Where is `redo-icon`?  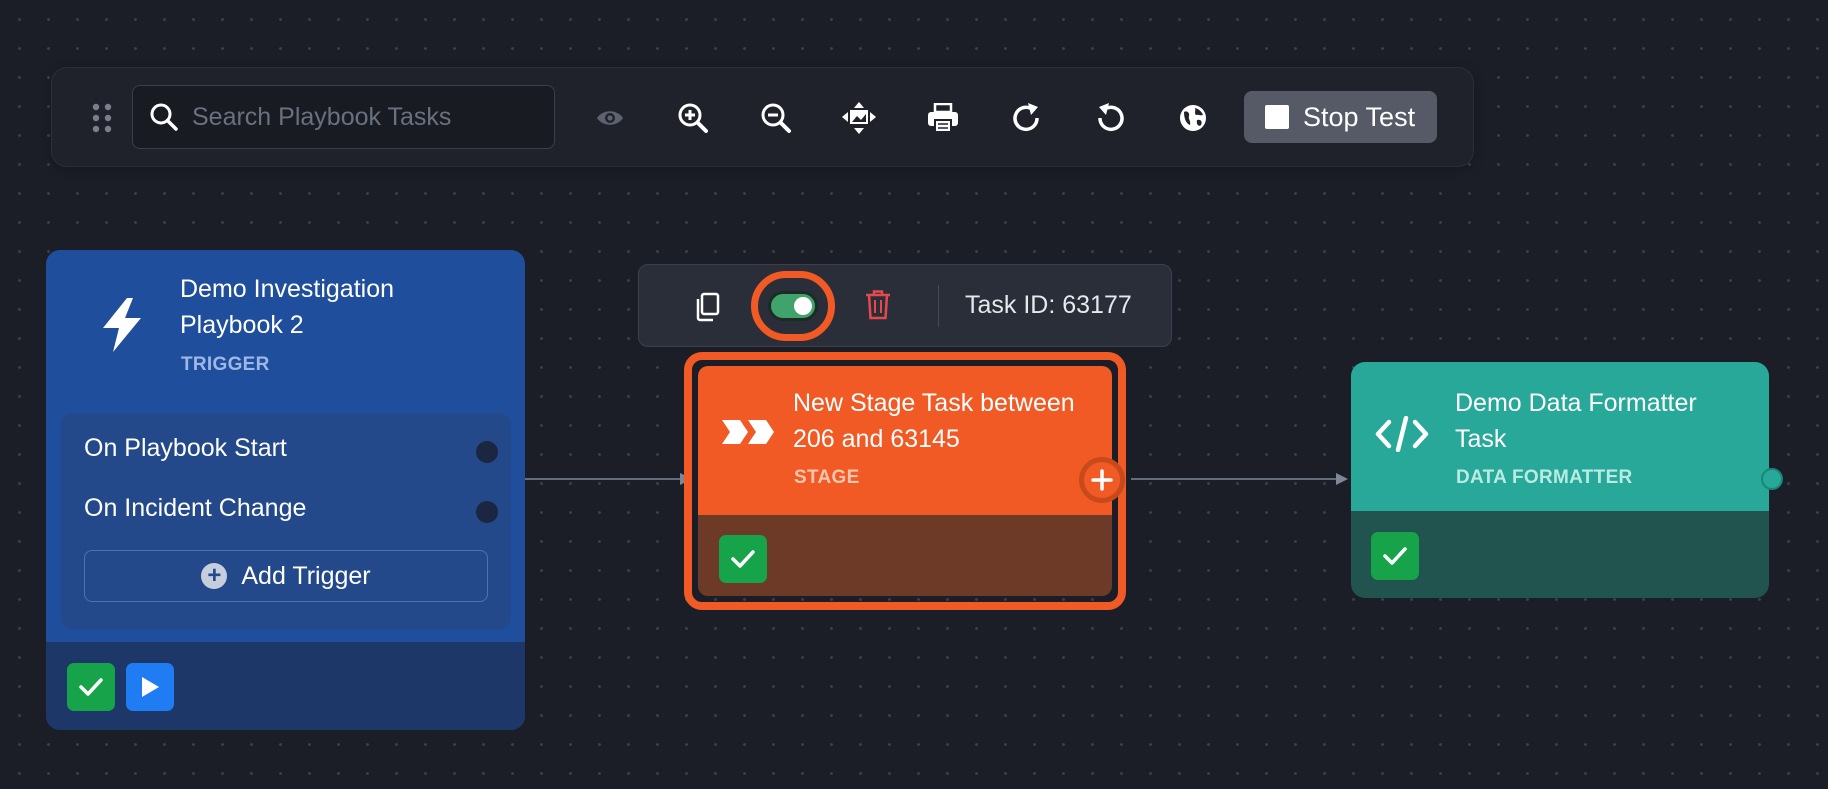 redo-icon is located at coordinates (1027, 118).